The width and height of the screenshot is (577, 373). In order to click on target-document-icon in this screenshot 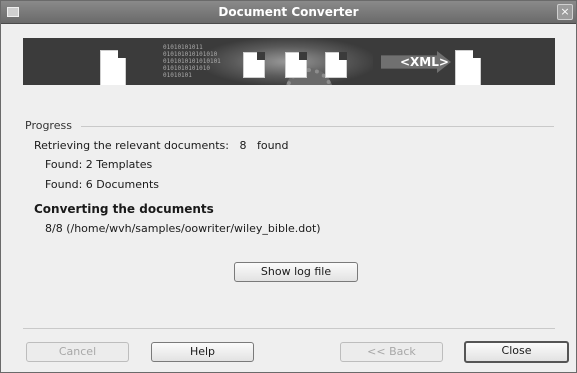, I will do `click(468, 67)`.